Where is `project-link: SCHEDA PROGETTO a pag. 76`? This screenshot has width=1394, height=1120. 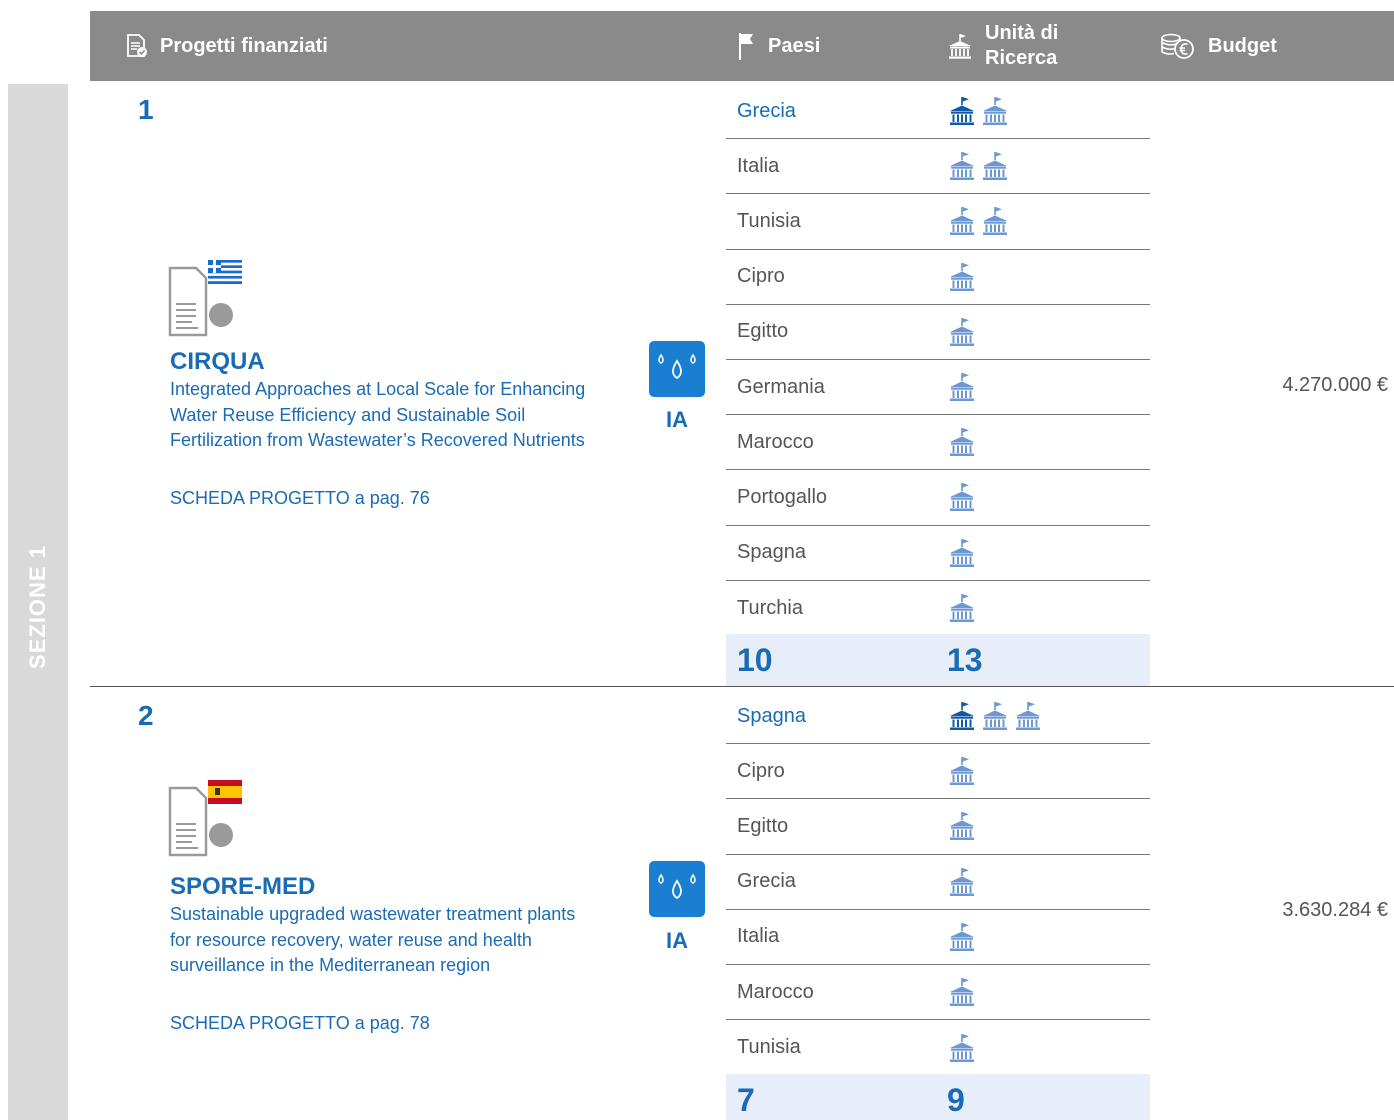
project-link: SCHEDA PROGETTO a pag. 76 is located at coordinates (300, 498).